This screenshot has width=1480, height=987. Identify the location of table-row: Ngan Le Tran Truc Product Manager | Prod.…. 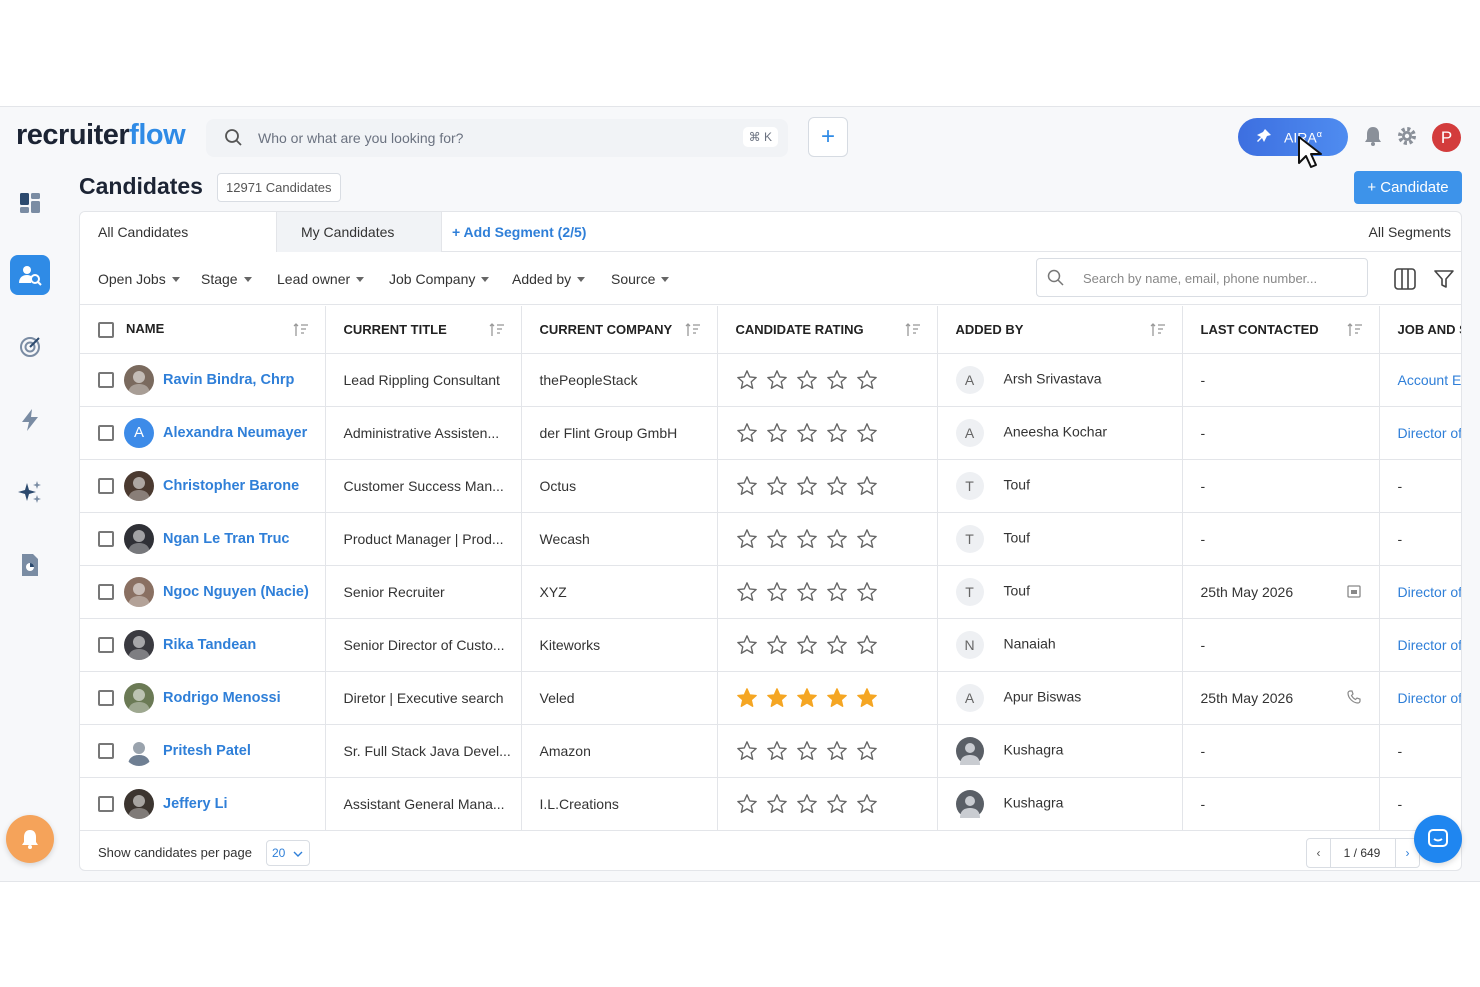
(770, 539).